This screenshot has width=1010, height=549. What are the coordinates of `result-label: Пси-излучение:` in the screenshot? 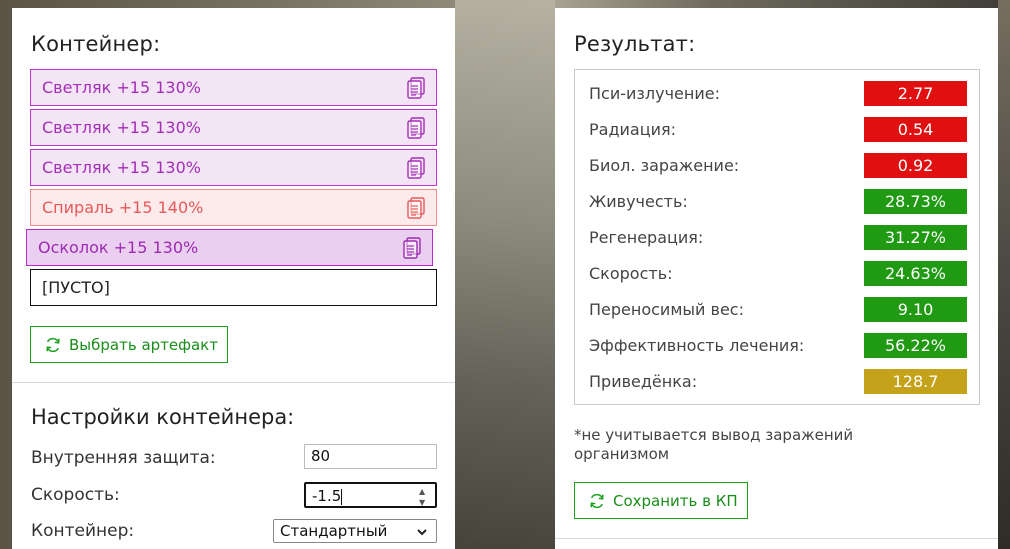 It's located at (654, 93).